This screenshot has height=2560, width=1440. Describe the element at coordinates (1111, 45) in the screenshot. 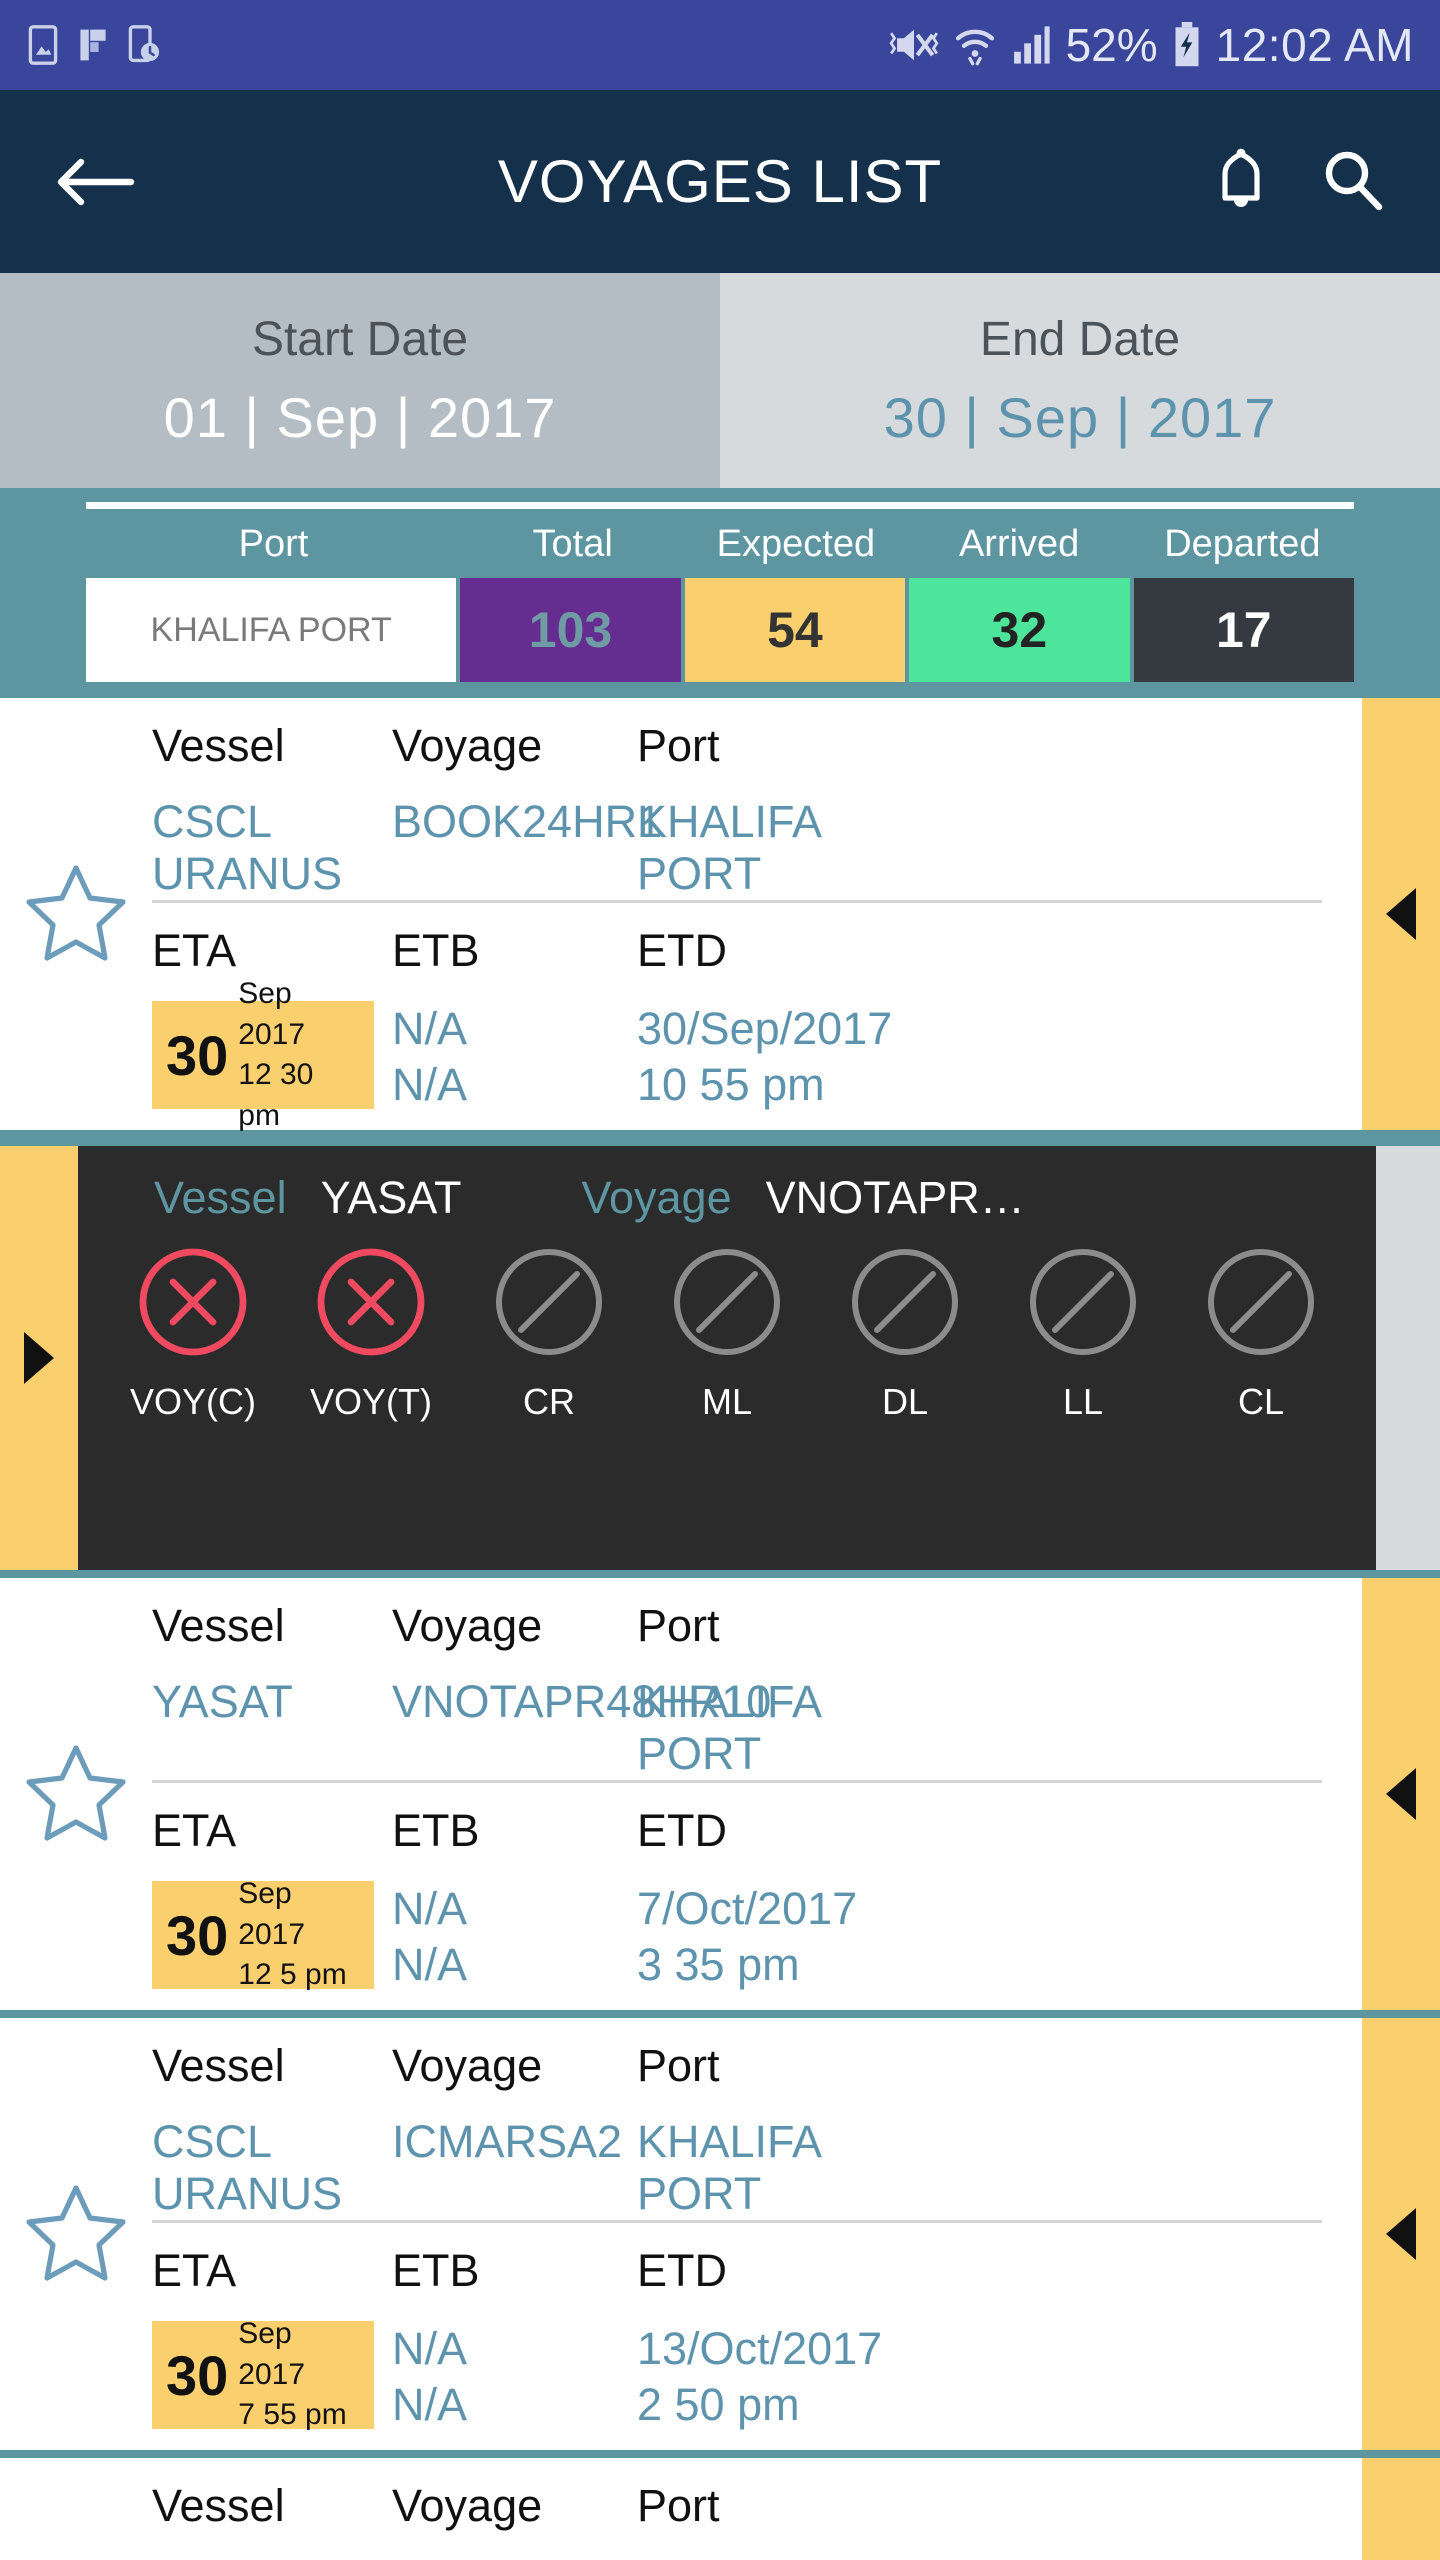

I see `battery-percent-label: 52%` at that location.